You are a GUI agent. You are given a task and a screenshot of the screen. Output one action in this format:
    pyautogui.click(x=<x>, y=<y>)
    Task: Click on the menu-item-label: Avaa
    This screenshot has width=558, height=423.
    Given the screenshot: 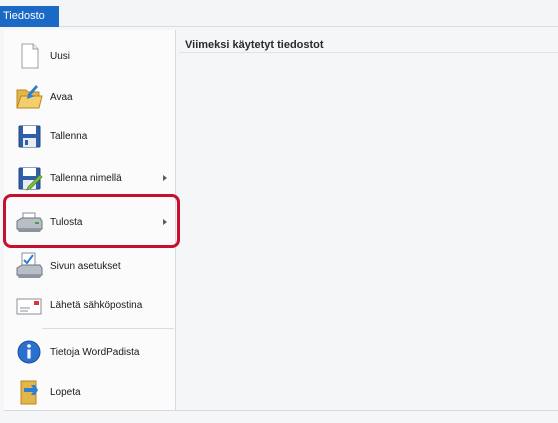 What is the action you would take?
    pyautogui.click(x=61, y=97)
    